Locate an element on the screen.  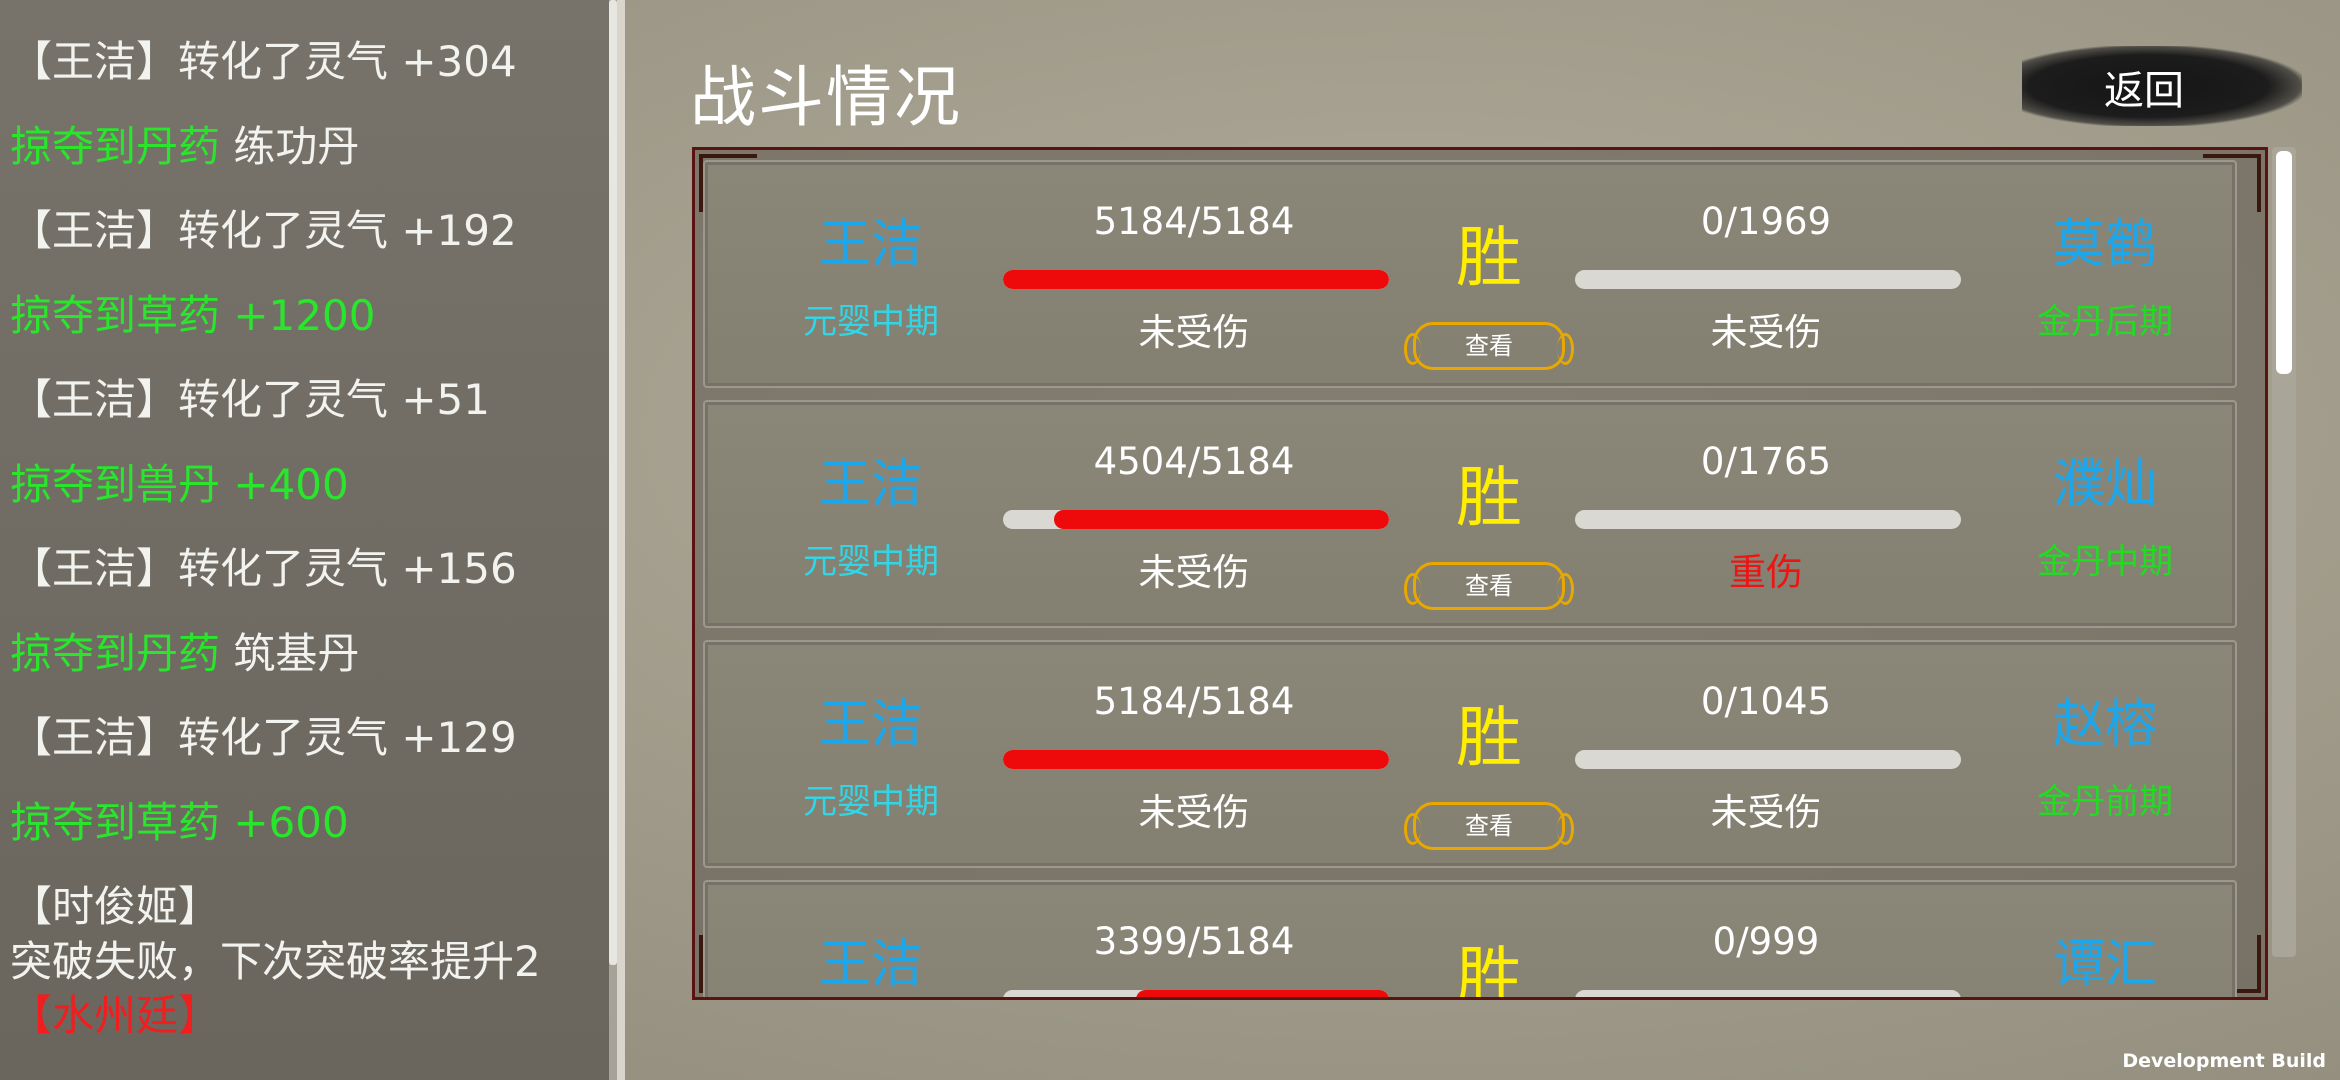
log-line: 【王洁】转化了灵气 +51 is located at coordinates (250, 400).